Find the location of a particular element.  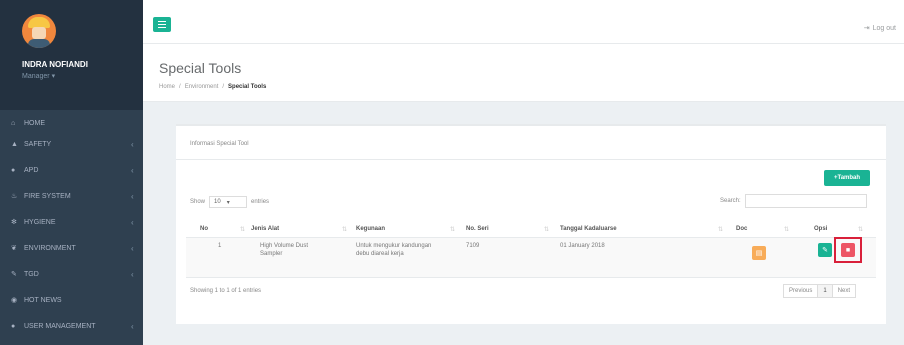

column-header-opsi: Opsi is located at coordinates (820, 229).